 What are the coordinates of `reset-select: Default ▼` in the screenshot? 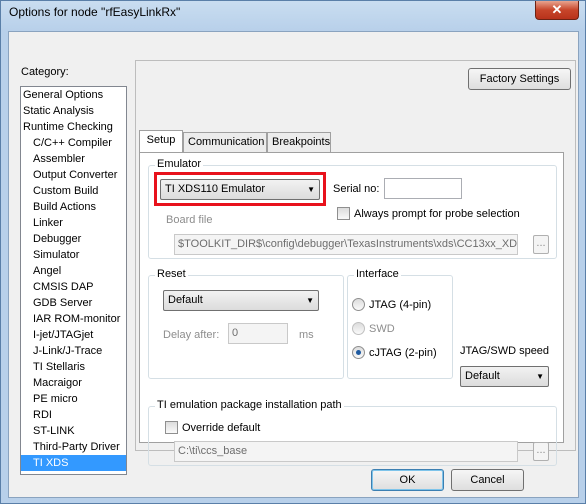 It's located at (241, 300).